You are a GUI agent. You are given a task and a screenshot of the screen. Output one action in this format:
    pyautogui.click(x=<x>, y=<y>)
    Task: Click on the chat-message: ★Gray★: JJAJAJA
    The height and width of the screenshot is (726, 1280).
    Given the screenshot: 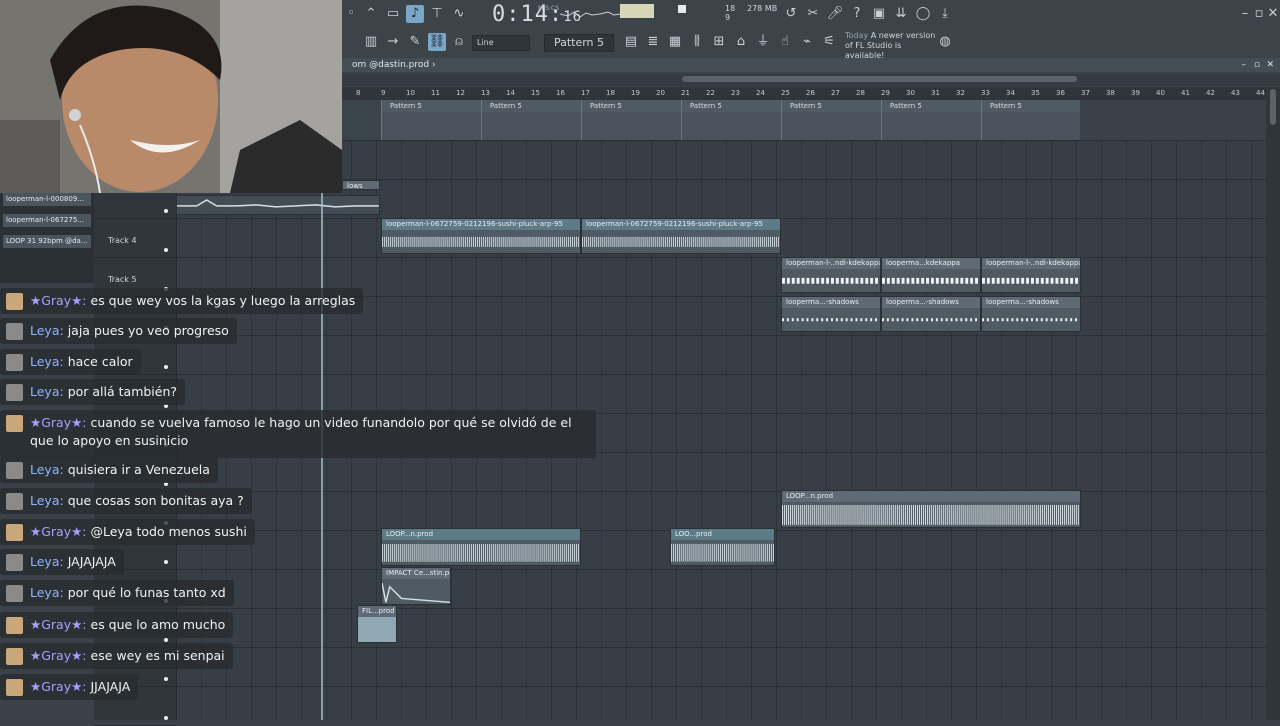 What is the action you would take?
    pyautogui.click(x=69, y=687)
    